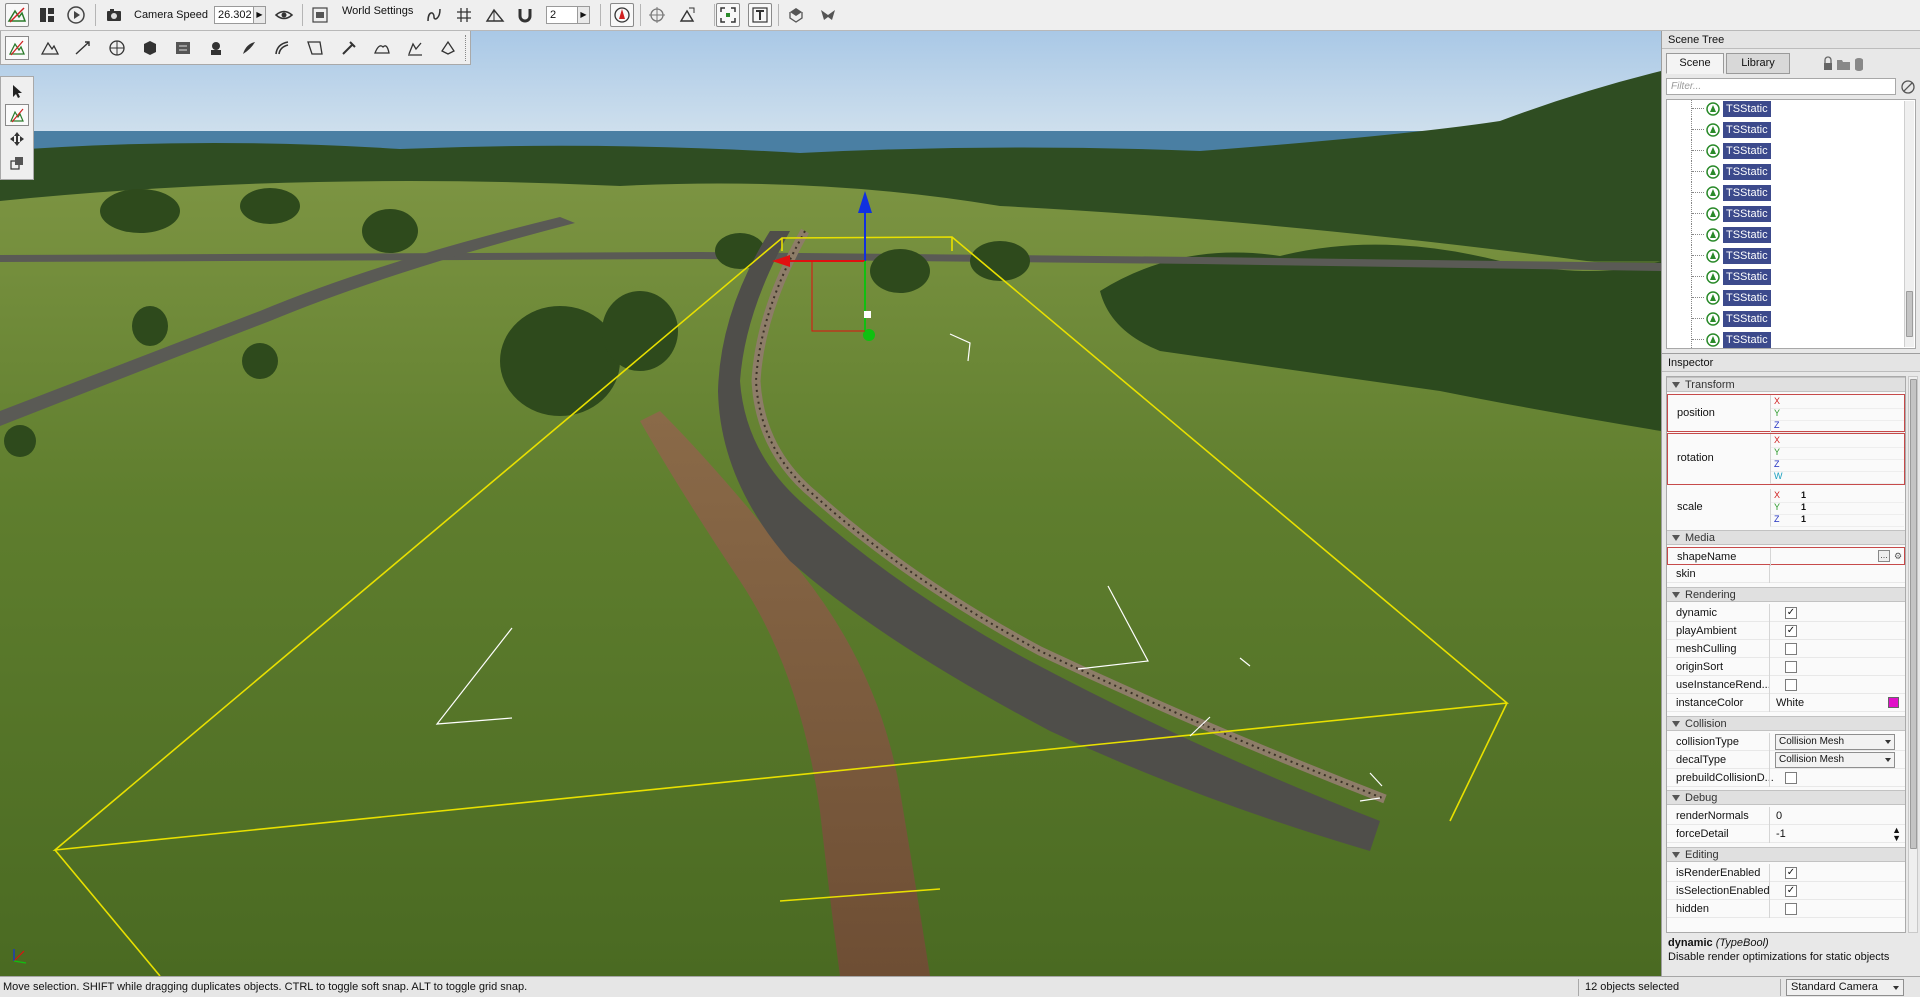 This screenshot has width=1920, height=997. I want to click on edit-shape-icon: ⚙, so click(1898, 556).